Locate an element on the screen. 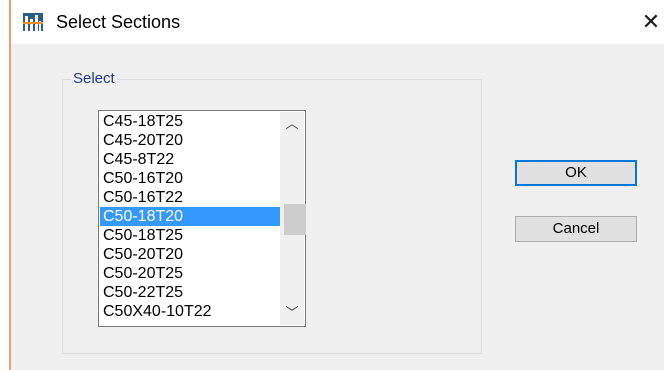  window-left-border is located at coordinates (5, 185).